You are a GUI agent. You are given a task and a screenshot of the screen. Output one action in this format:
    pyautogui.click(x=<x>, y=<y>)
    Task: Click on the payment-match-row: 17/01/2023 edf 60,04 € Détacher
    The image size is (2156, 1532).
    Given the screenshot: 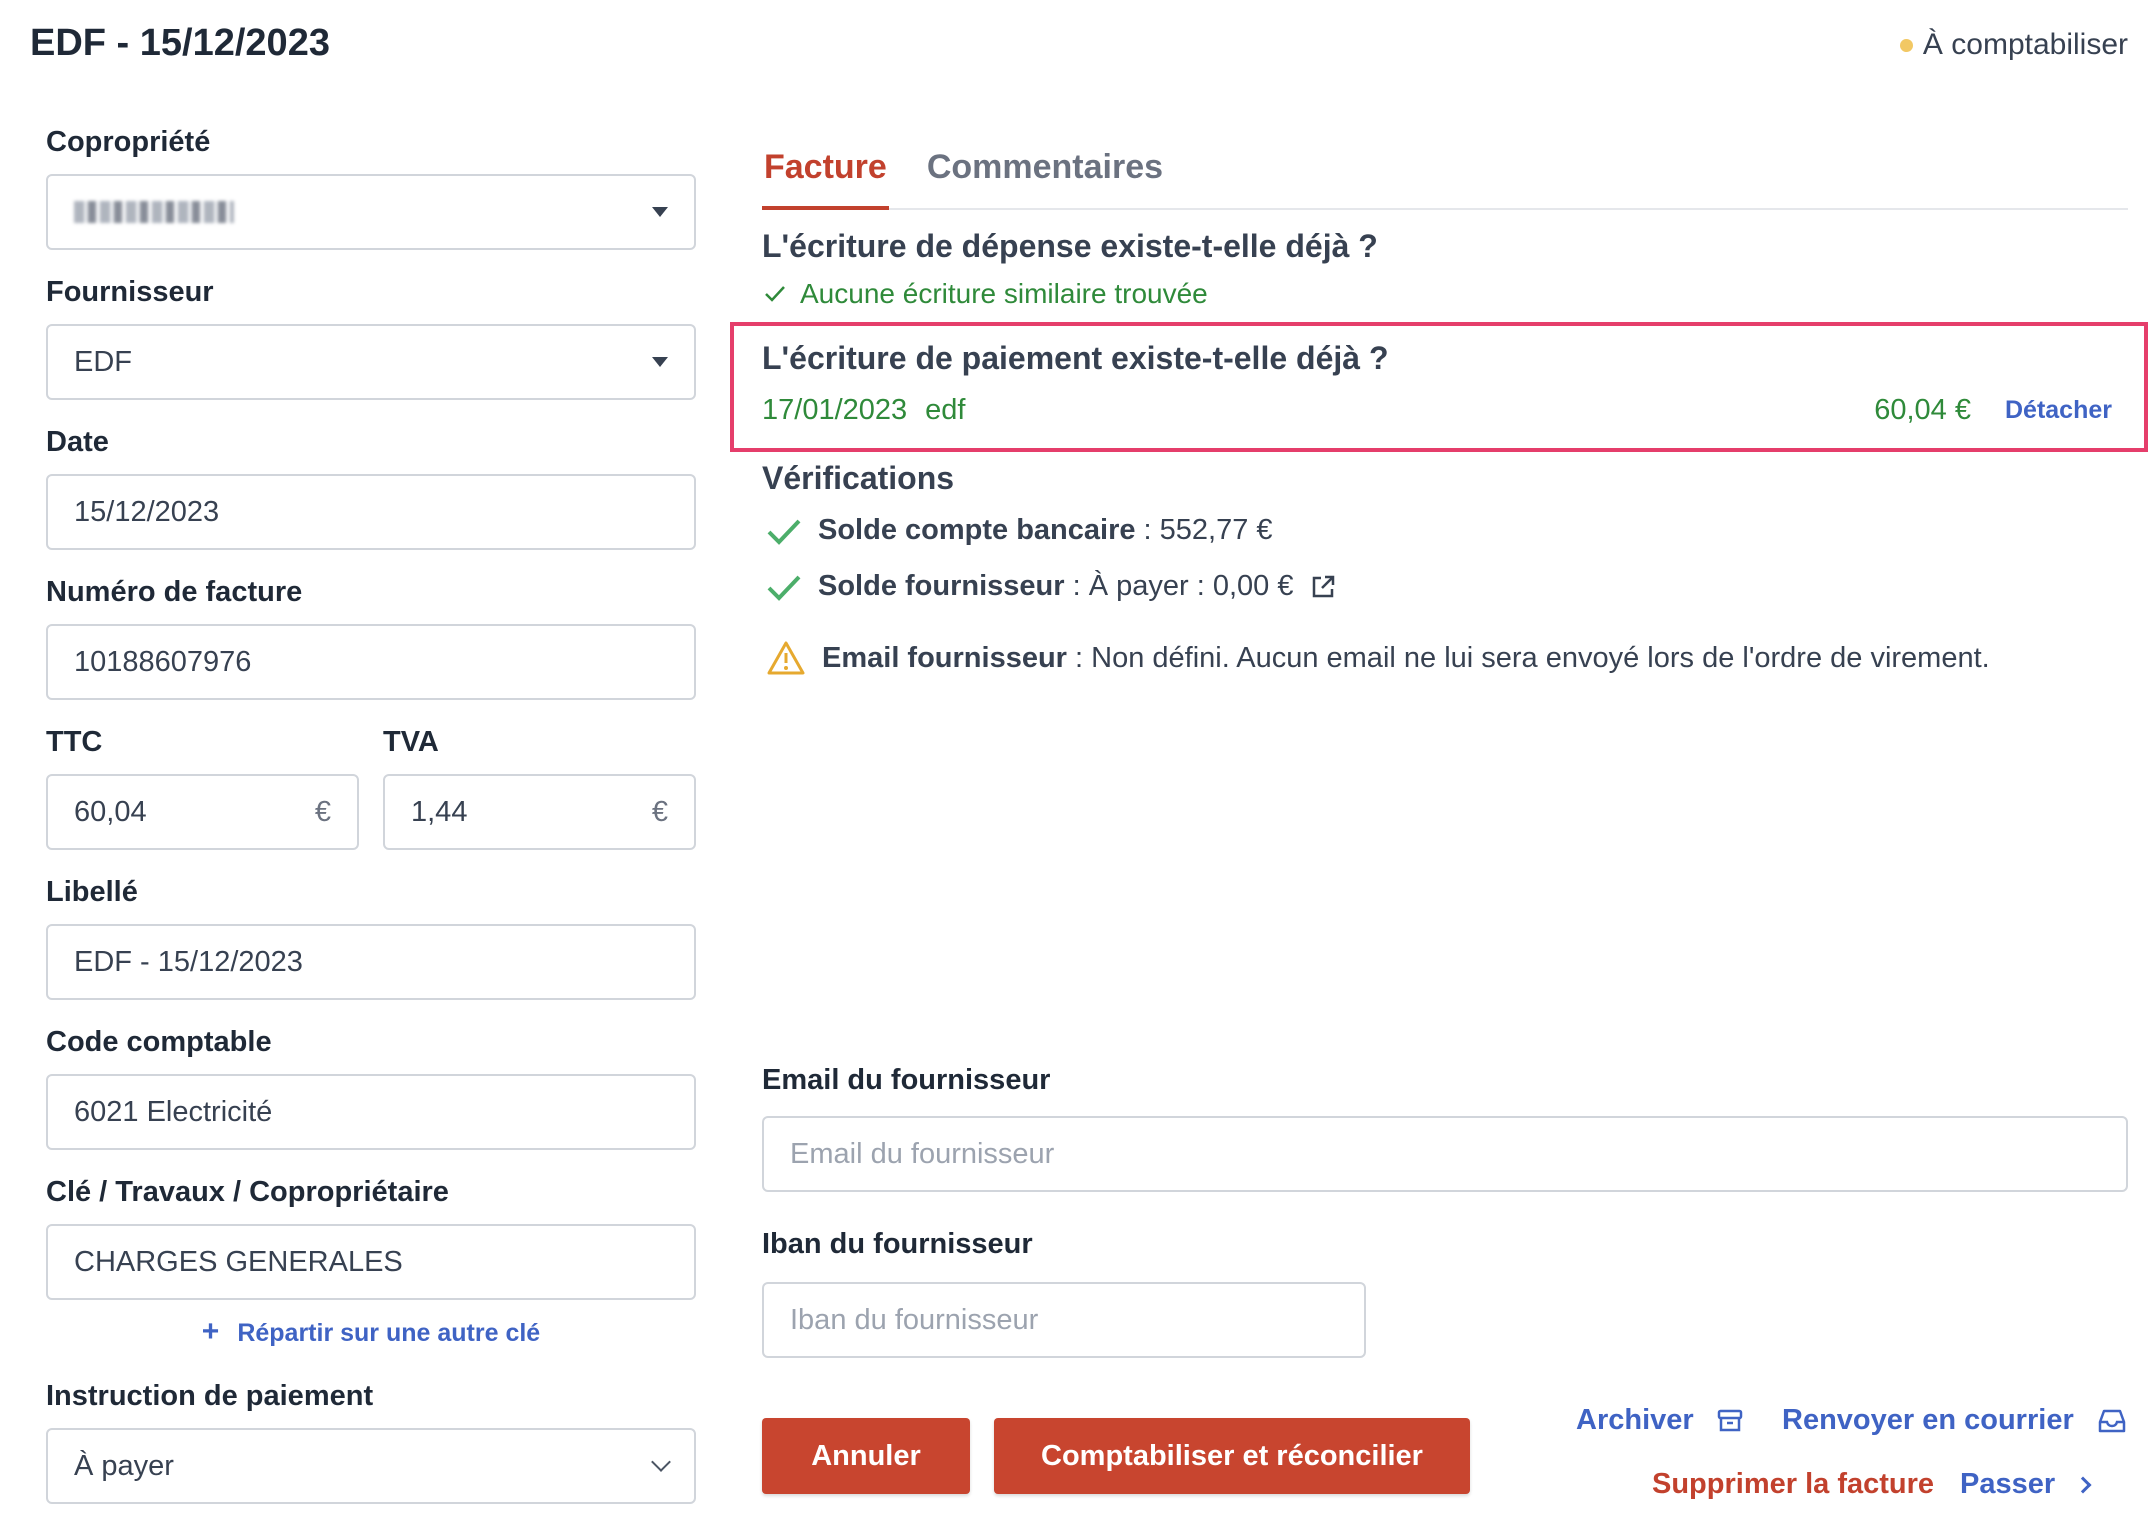 What is the action you would take?
    pyautogui.click(x=1437, y=410)
    